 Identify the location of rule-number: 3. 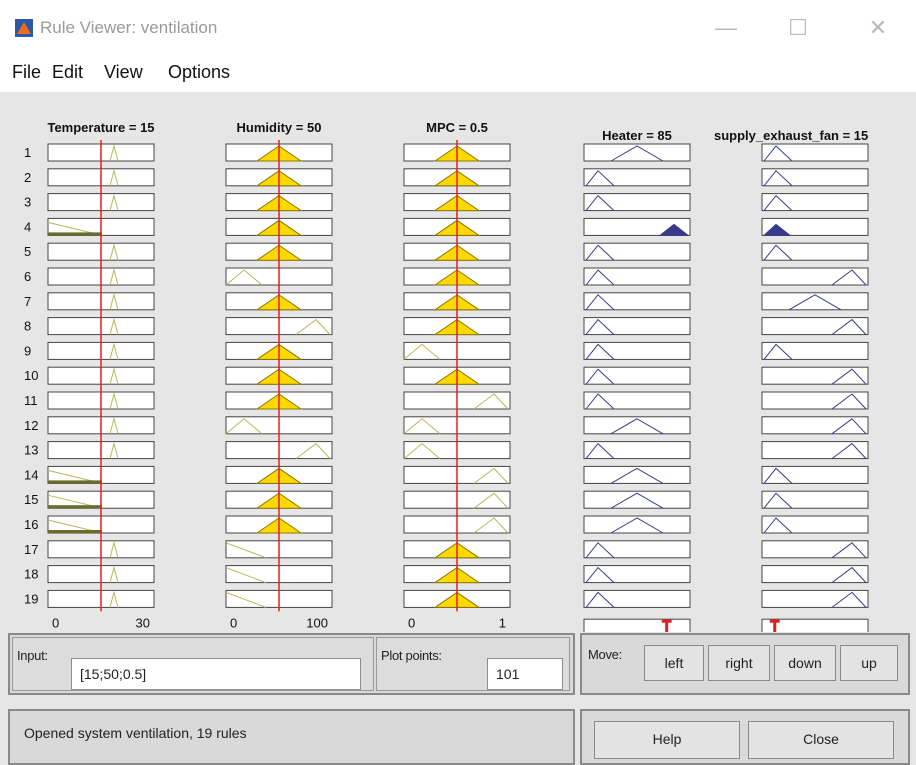
(27, 202).